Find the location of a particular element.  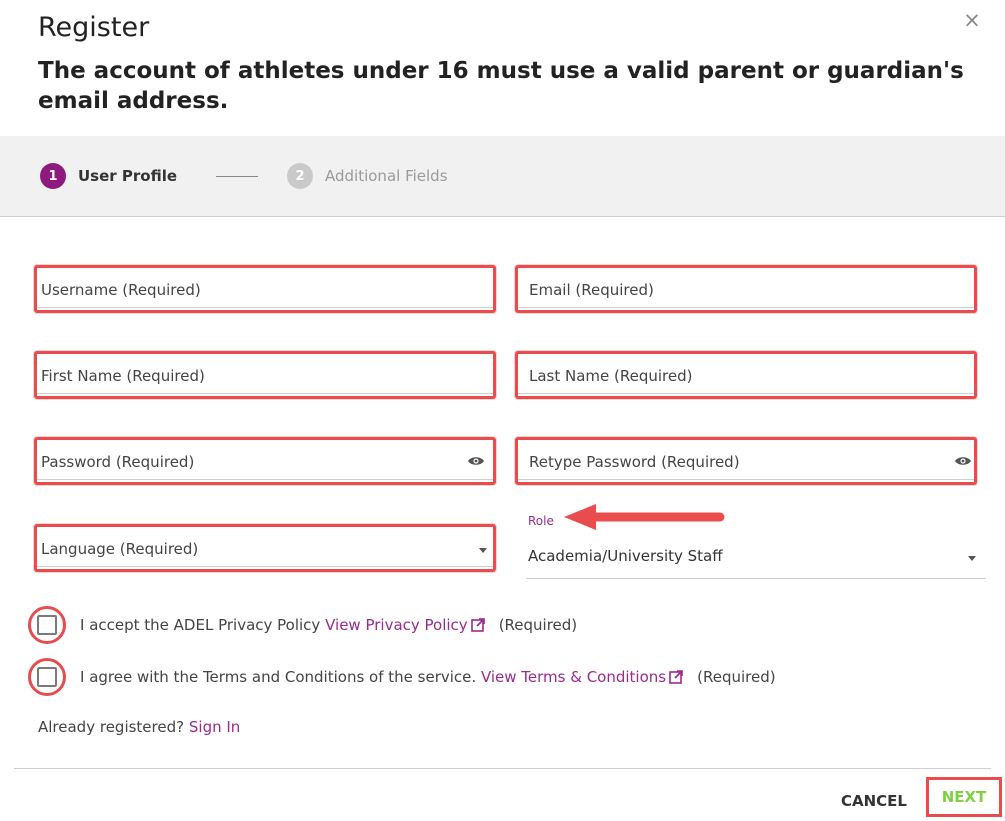

step-label: Additional Fields is located at coordinates (386, 176).